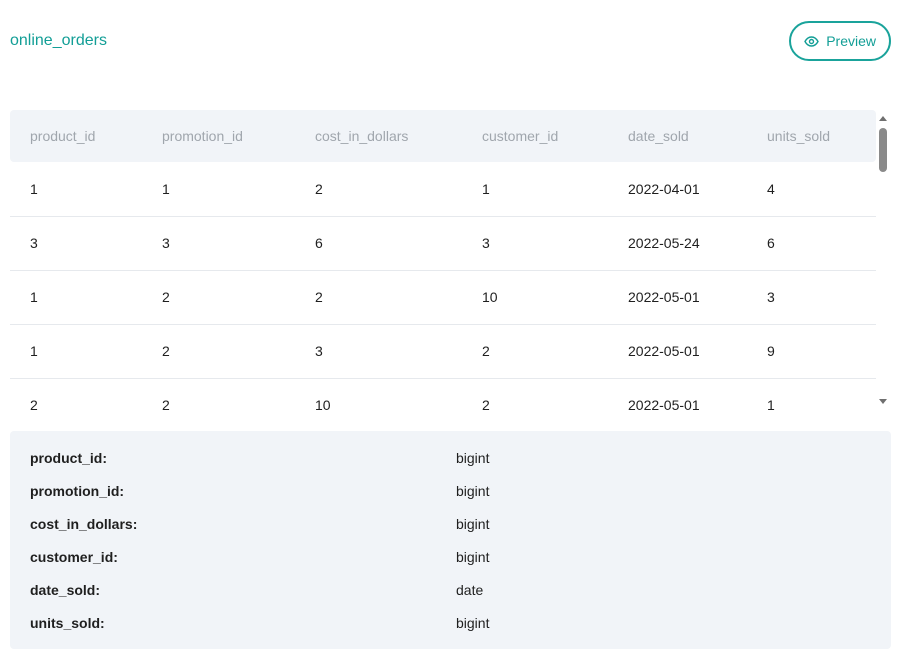 The image size is (900, 659). I want to click on schema-row: cost_in_dollars: bigint, so click(450, 523).